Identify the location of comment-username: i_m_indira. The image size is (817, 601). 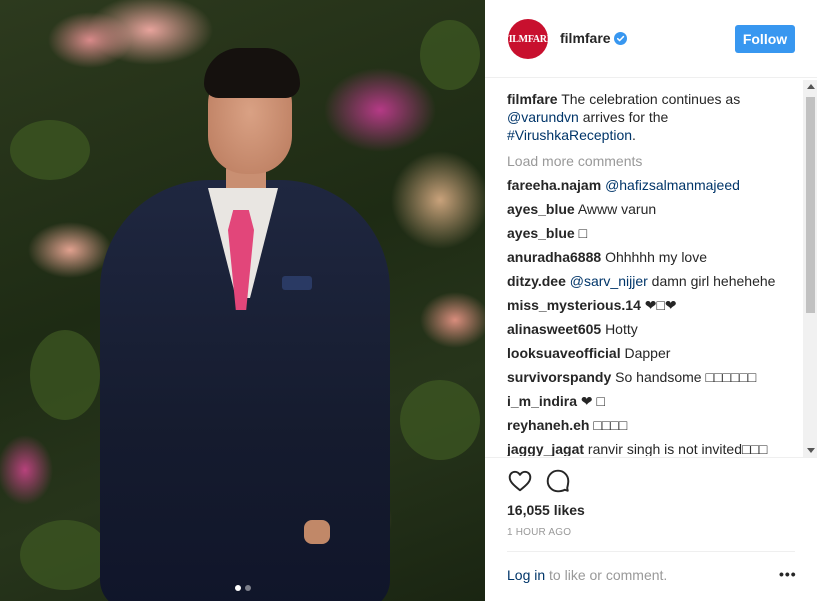
(542, 401).